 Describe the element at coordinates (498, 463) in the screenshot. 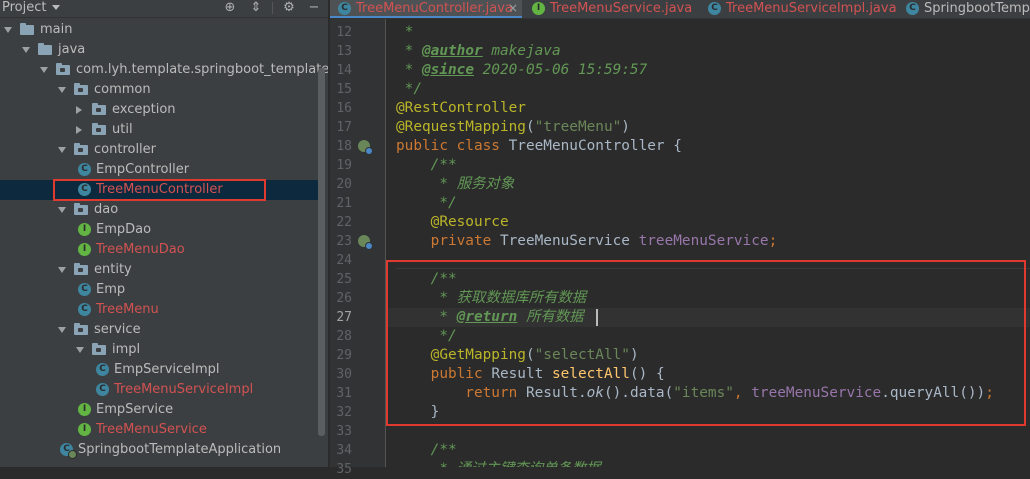

I see `code-line: * 通过主键查询单条数据` at that location.